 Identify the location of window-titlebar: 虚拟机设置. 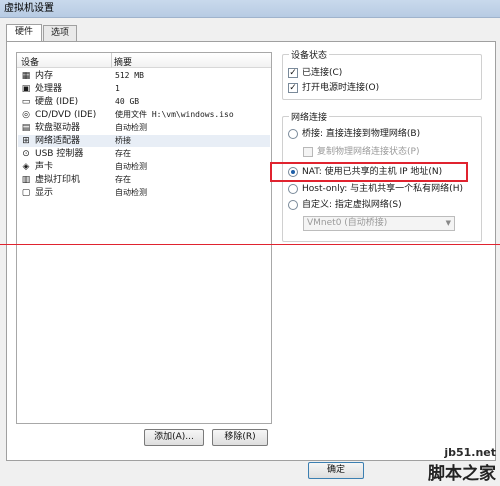
(250, 9).